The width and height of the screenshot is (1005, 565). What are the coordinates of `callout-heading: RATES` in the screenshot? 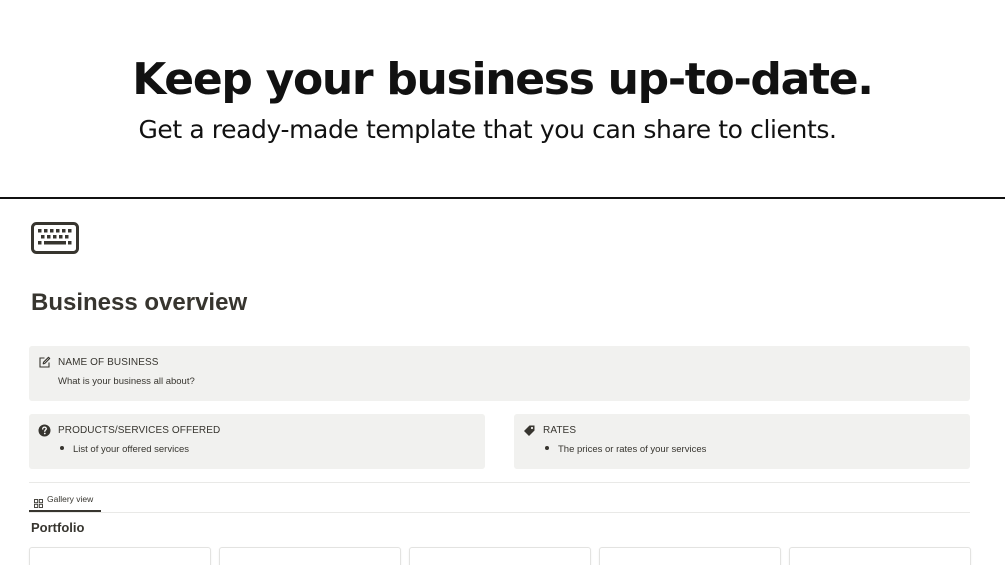 It's located at (560, 430).